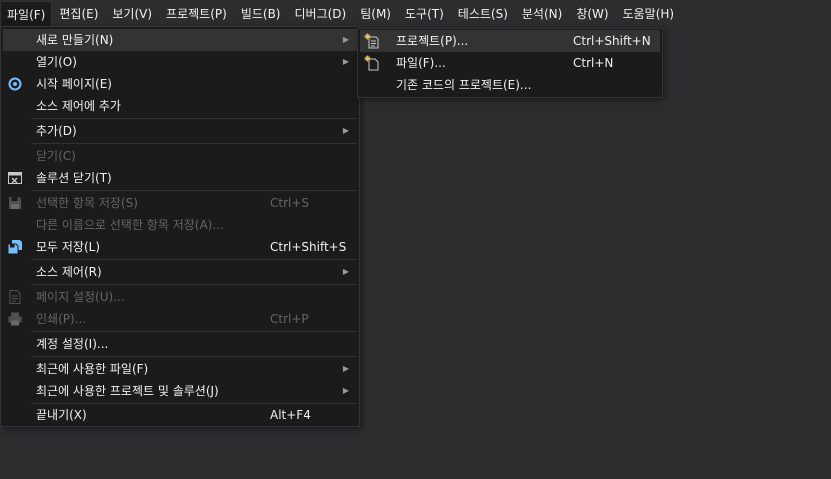 Image resolution: width=831 pixels, height=479 pixels. Describe the element at coordinates (180, 62) in the screenshot. I see `menu-item-open: 열기(O) ▶` at that location.